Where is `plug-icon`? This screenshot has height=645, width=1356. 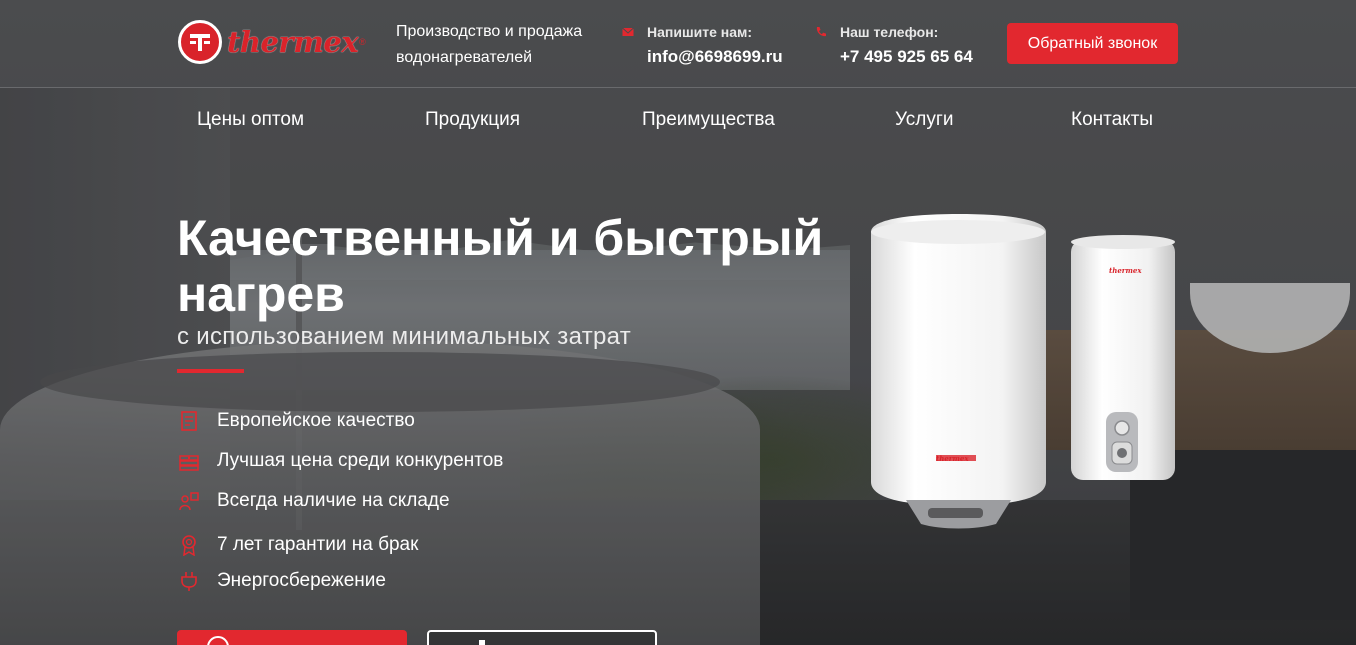
plug-icon is located at coordinates (189, 581).